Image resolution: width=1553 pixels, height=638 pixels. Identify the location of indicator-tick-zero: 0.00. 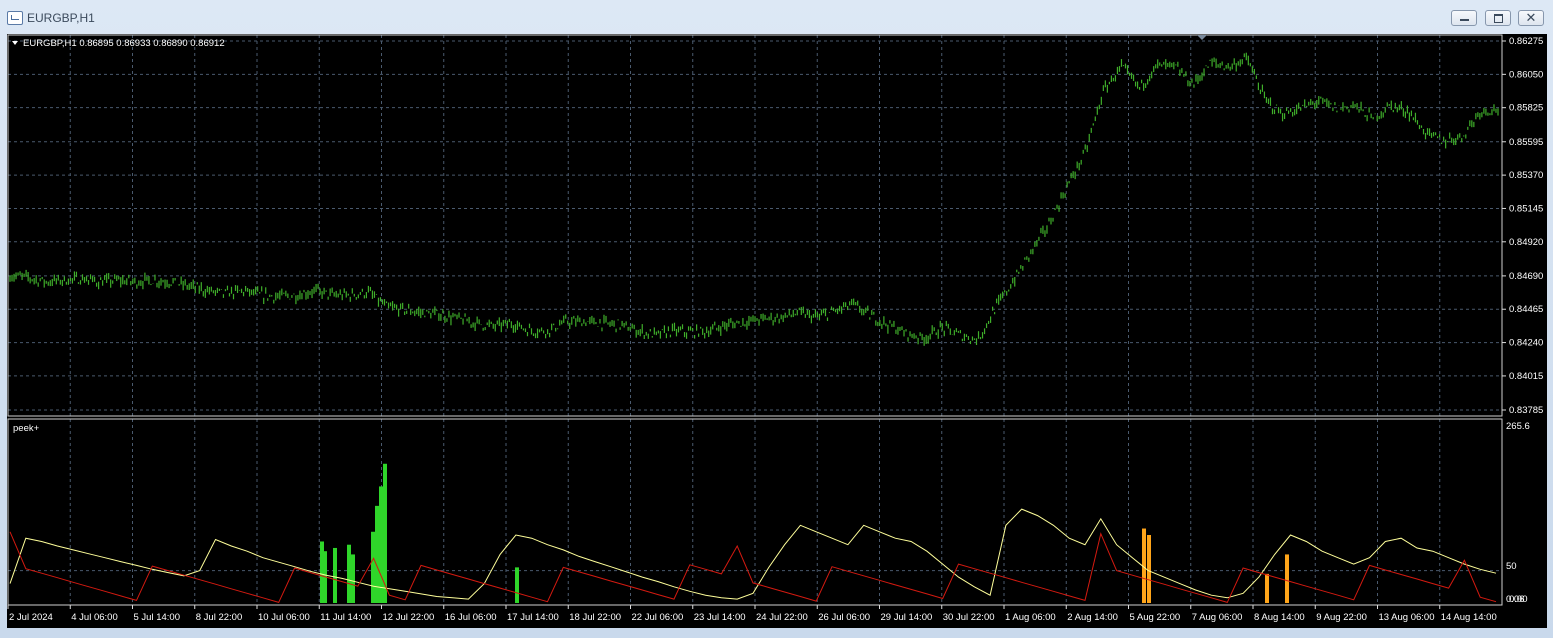
(1518, 599).